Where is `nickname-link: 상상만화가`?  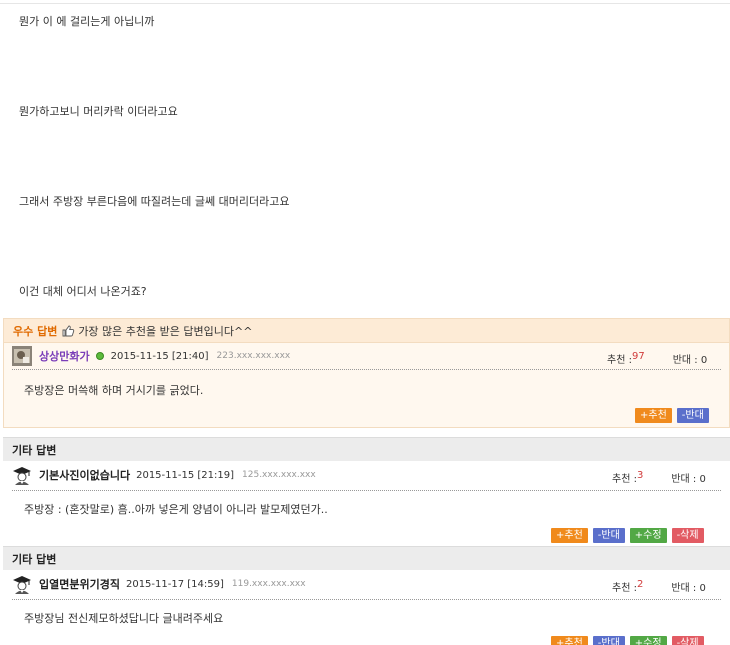 nickname-link: 상상만화가 is located at coordinates (64, 356).